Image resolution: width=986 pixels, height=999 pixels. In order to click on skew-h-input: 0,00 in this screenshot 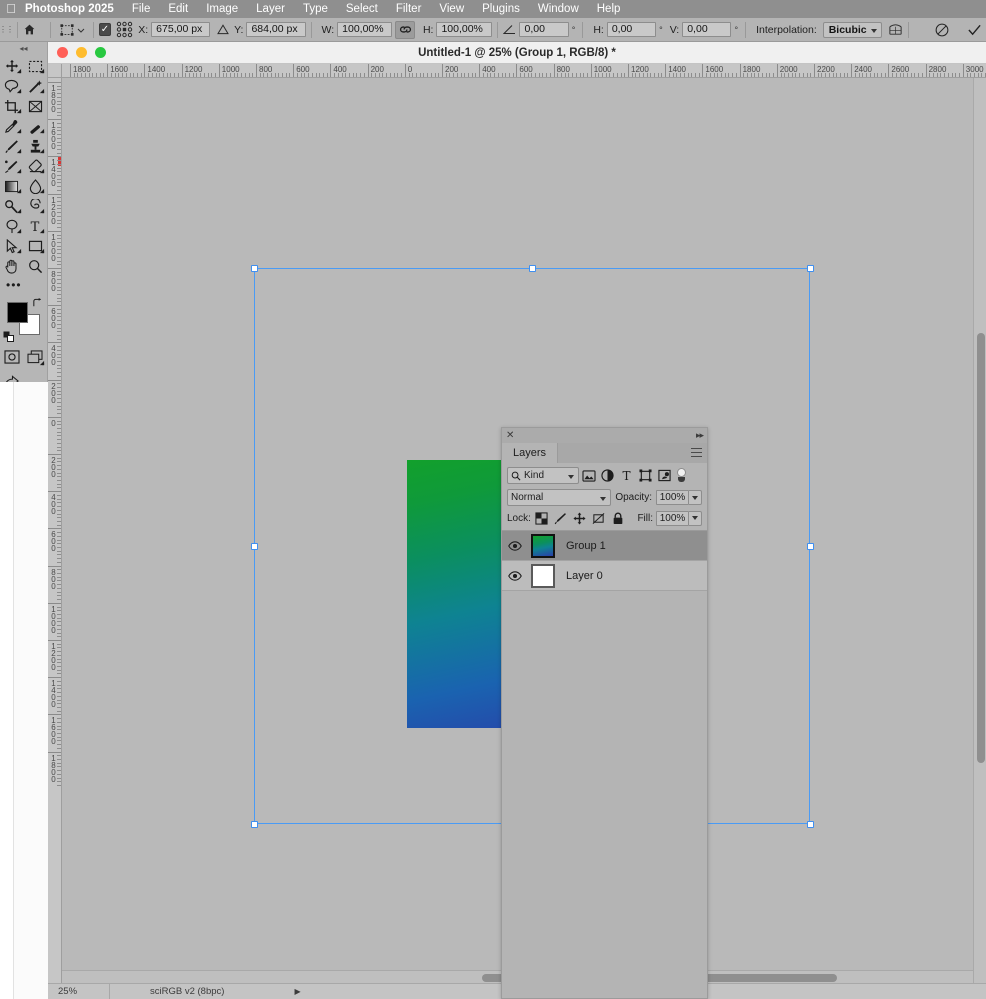, I will do `click(631, 29)`.